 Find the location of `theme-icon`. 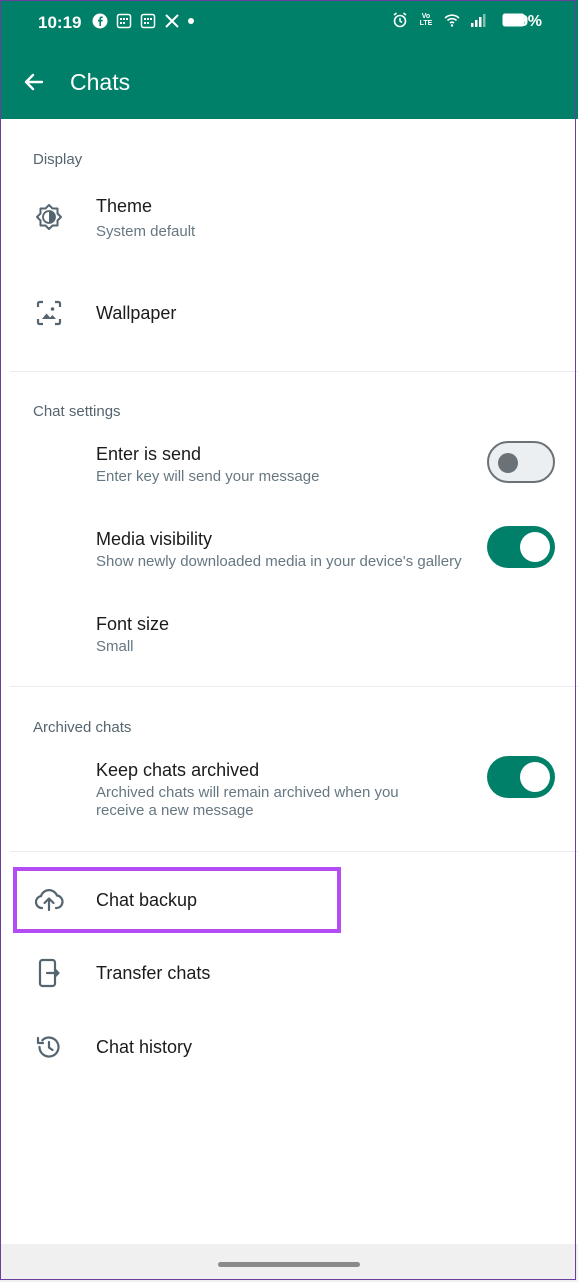

theme-icon is located at coordinates (49, 217).